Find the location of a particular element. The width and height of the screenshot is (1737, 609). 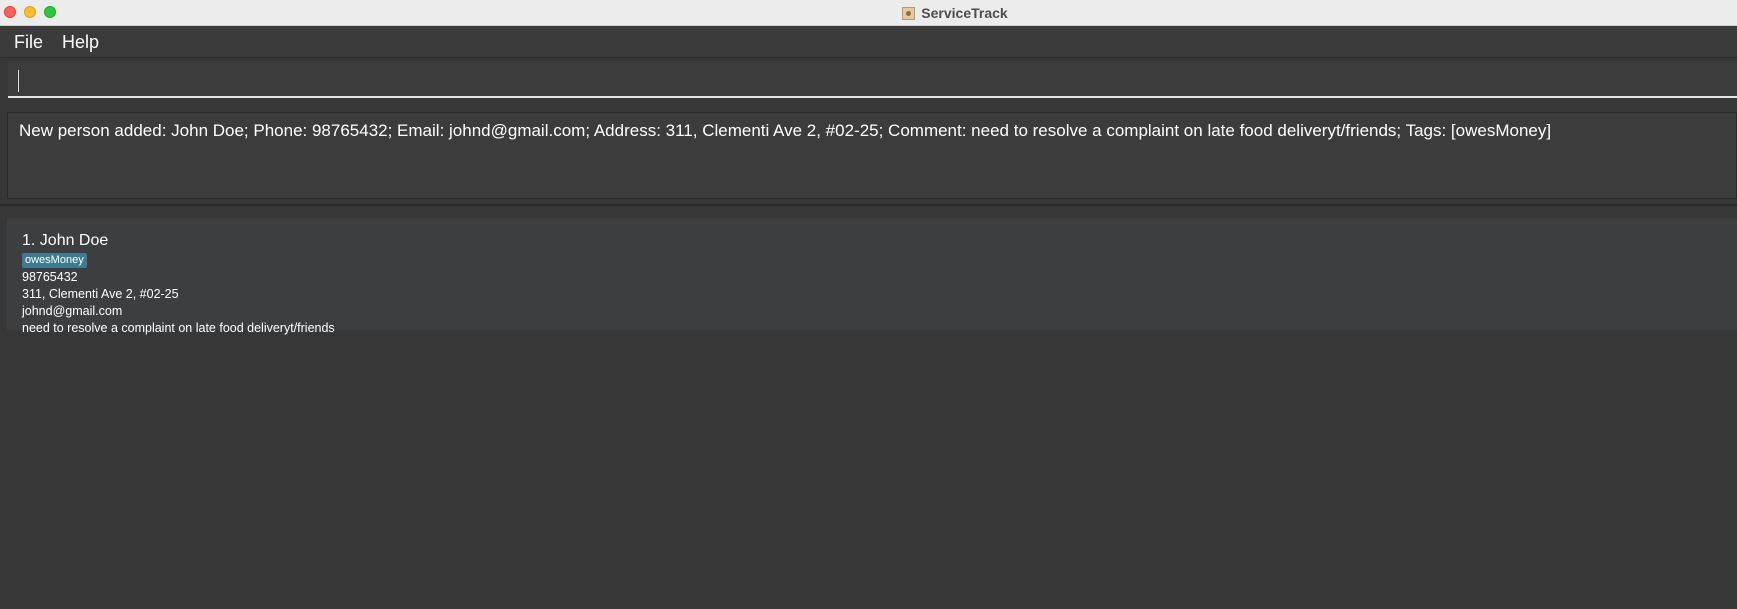

tag-badge: owesMoney is located at coordinates (54, 260).